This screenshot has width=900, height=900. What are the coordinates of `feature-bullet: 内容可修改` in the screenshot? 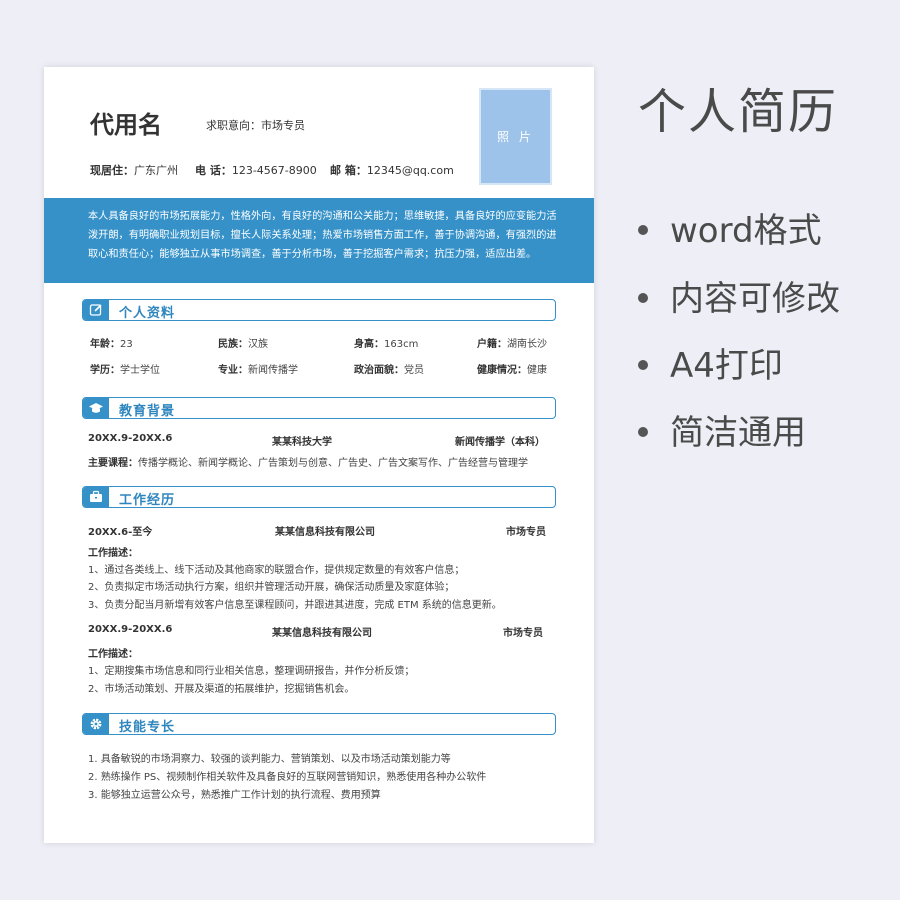 It's located at (739, 295).